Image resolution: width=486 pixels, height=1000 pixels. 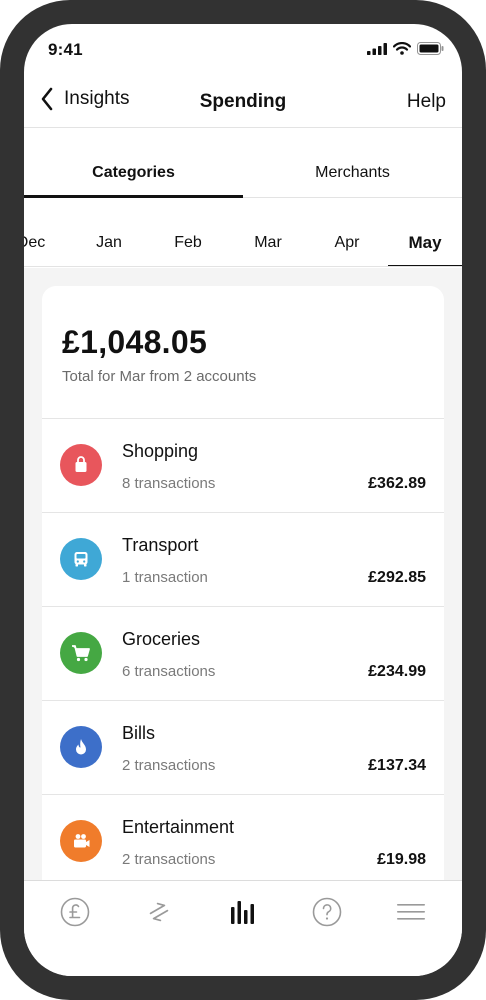 I want to click on tab-payments, so click(x=159, y=912).